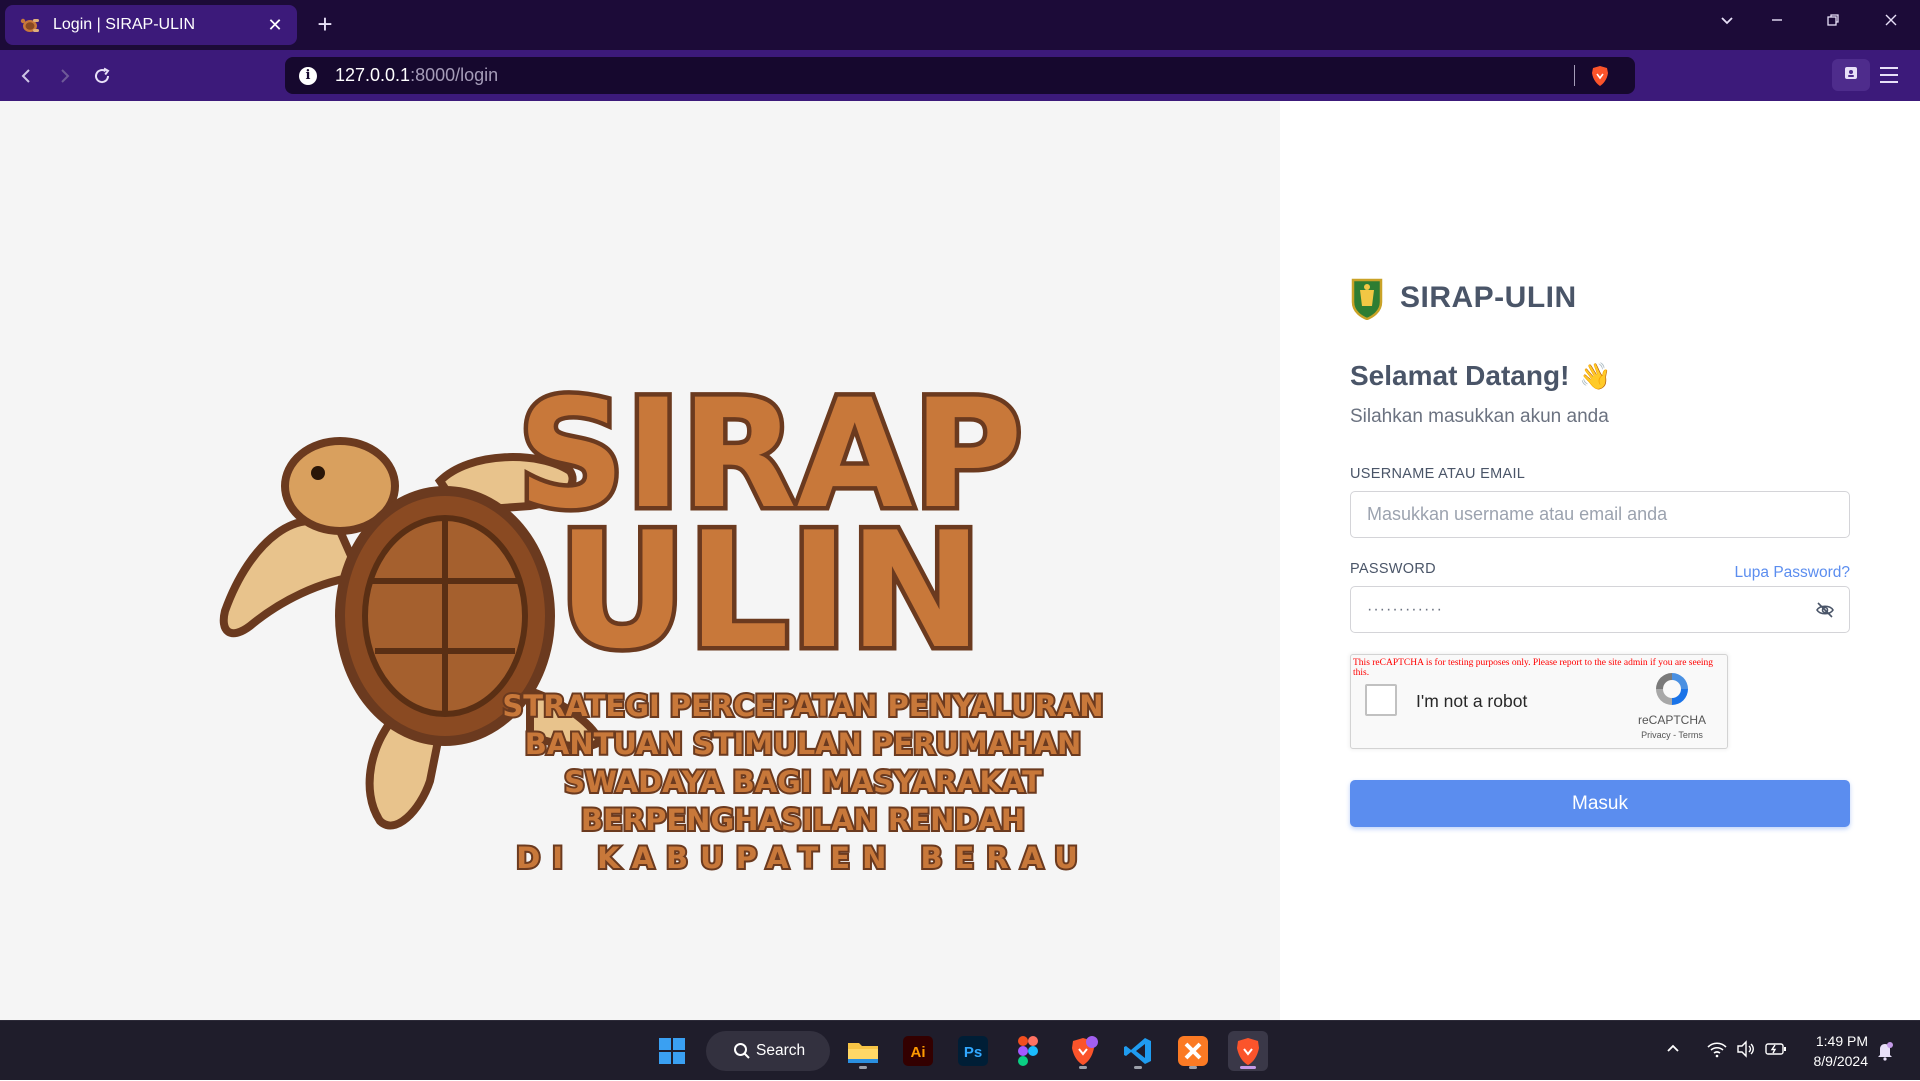 The width and height of the screenshot is (1920, 1081). I want to click on recaptcha-privacy-terms: Privacy - Terms, so click(1672, 735).